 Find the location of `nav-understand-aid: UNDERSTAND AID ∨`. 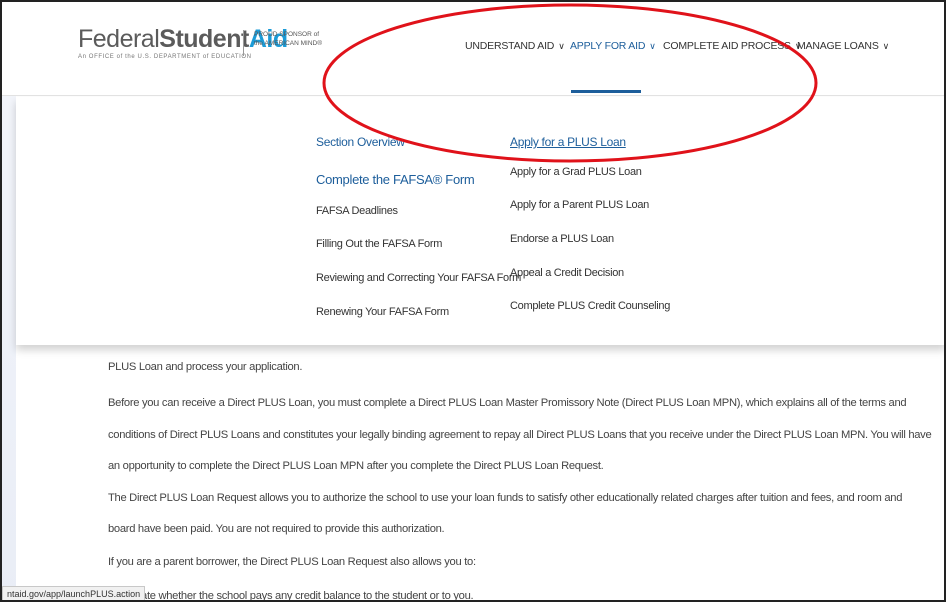

nav-understand-aid: UNDERSTAND AID ∨ is located at coordinates (515, 46).